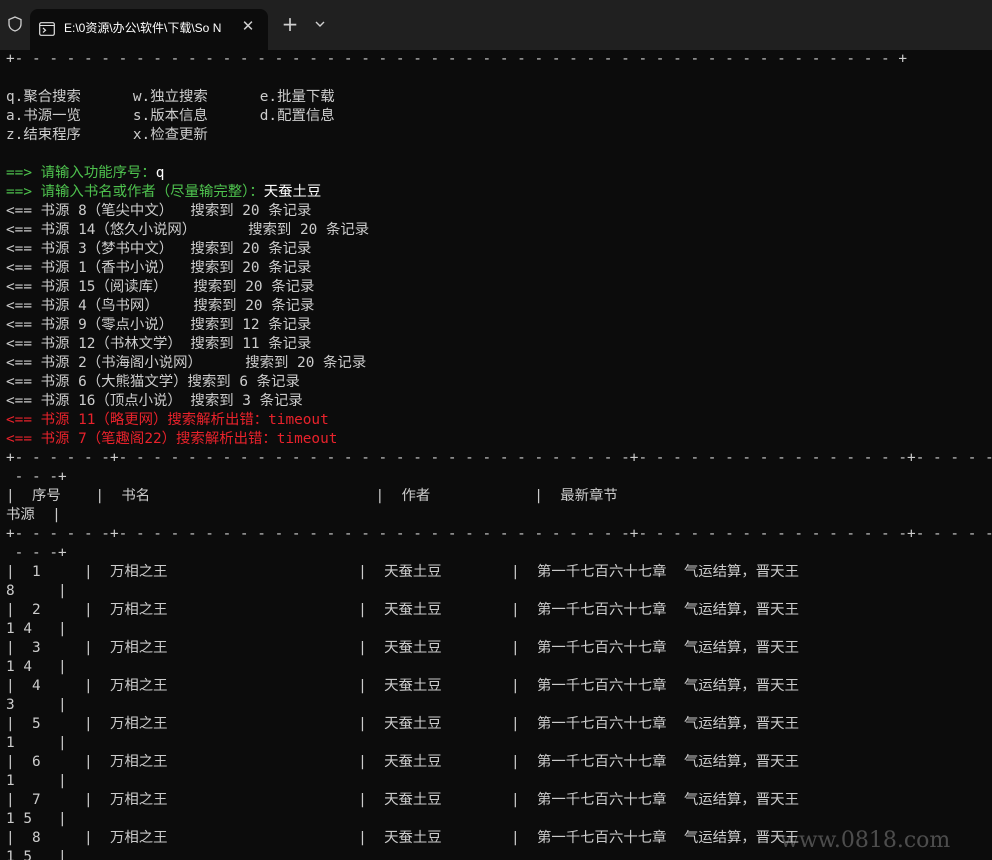 The image size is (992, 860). What do you see at coordinates (159, 344) in the screenshot?
I see `search-result: <== 书源 12（书林文学） 搜索到 11 条记录` at bounding box center [159, 344].